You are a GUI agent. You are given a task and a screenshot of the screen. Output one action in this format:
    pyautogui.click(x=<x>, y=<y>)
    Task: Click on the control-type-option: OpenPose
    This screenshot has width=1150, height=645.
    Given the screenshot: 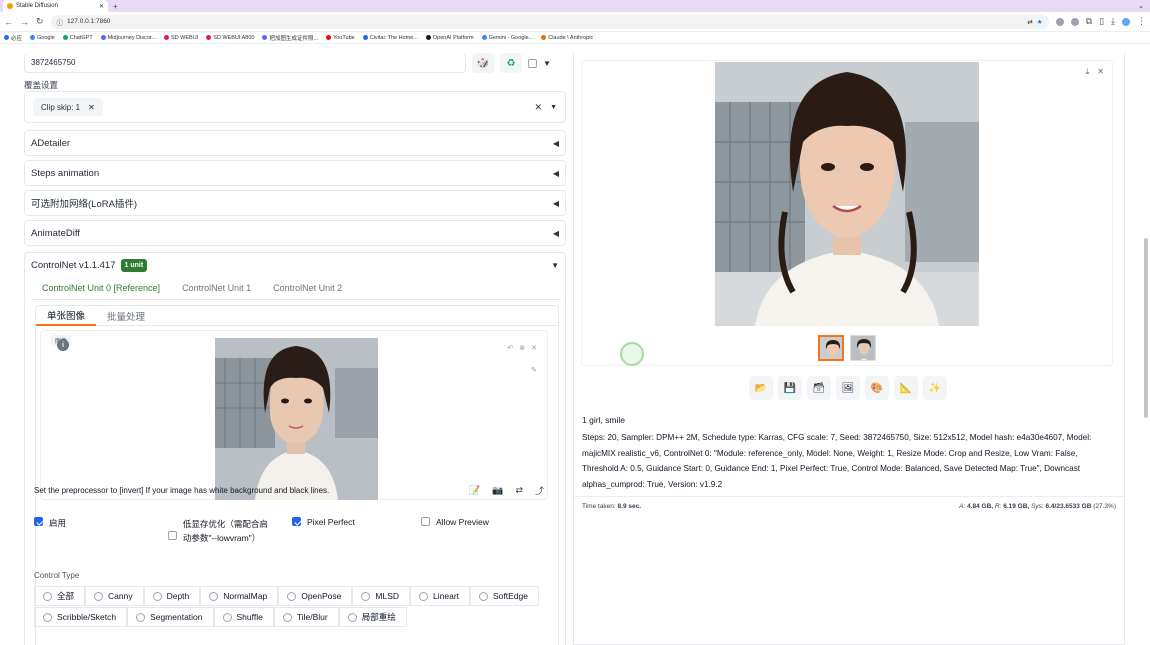 What is the action you would take?
    pyautogui.click(x=315, y=596)
    